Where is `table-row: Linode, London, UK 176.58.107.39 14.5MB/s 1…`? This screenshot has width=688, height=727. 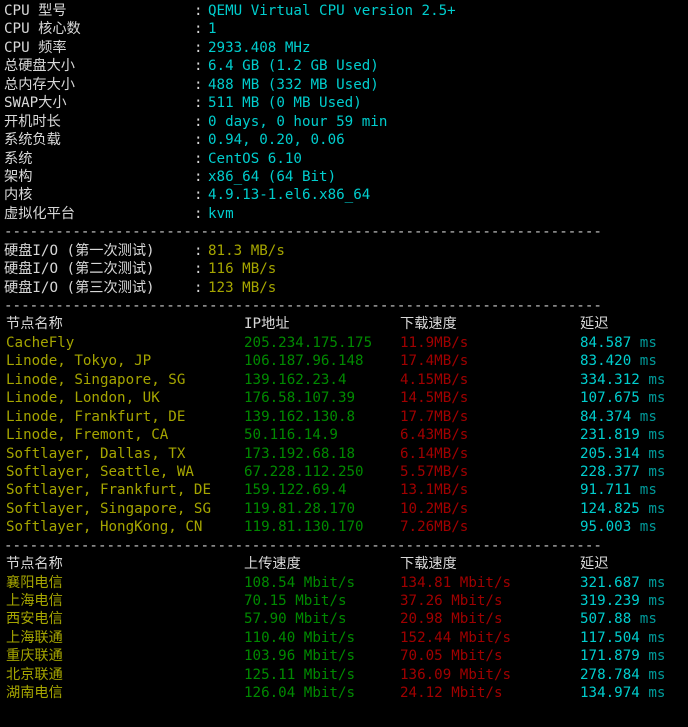
table-row: Linode, London, UK 176.58.107.39 14.5MB/s 1… is located at coordinates (346, 398).